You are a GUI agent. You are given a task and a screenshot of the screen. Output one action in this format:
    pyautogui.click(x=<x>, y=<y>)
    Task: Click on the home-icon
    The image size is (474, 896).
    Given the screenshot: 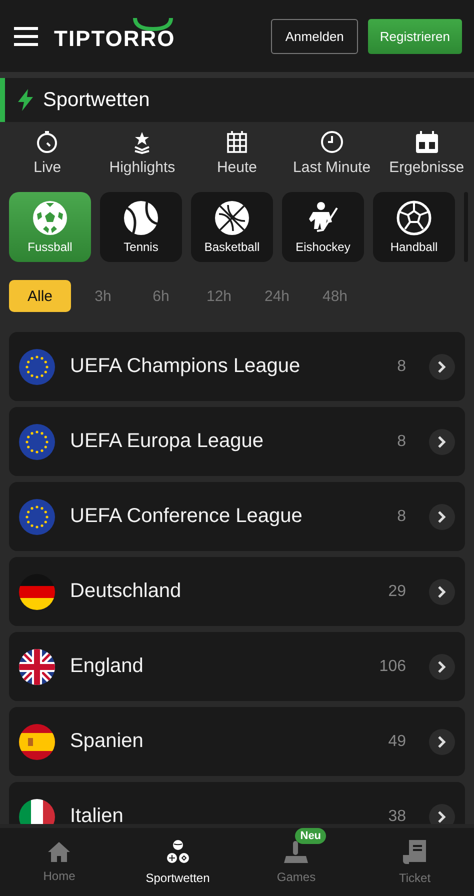 What is the action you would take?
    pyautogui.click(x=59, y=852)
    